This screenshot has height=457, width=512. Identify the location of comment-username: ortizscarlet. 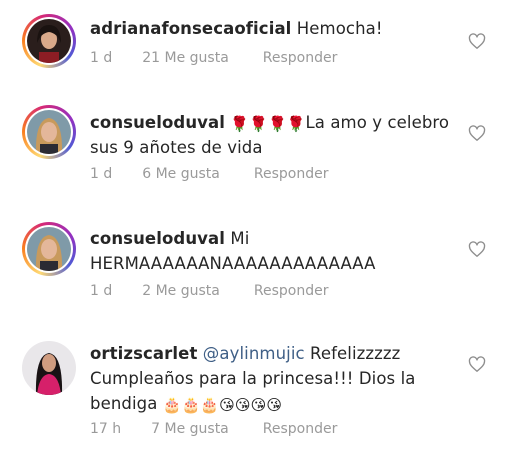
(143, 353).